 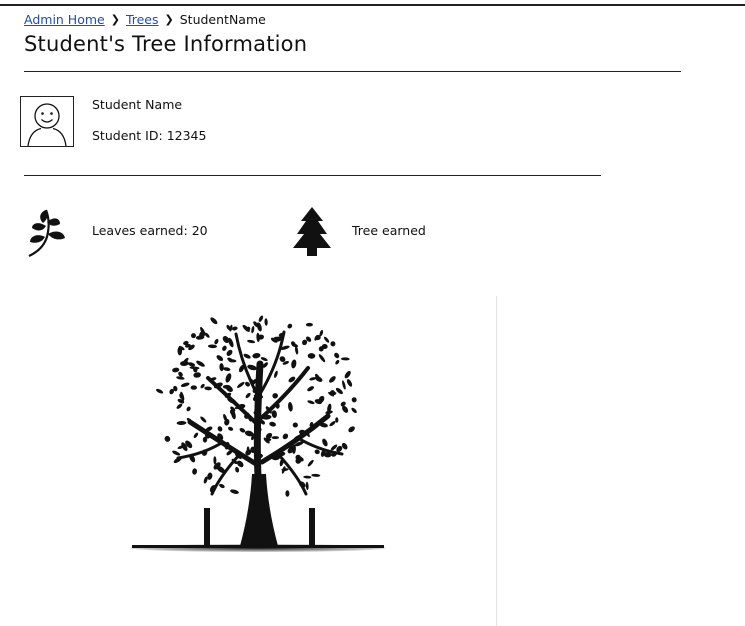 I want to click on leaves-earned-label: Leaves earned:, so click(x=140, y=230).